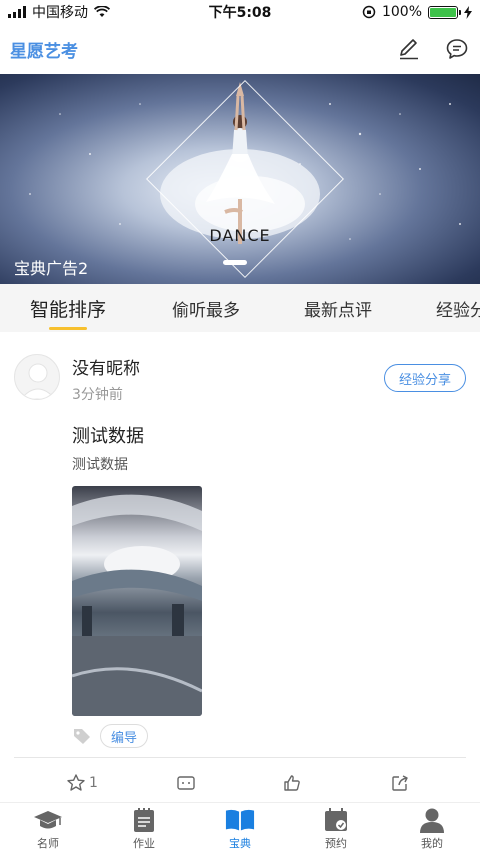 The height and width of the screenshot is (854, 480). I want to click on tag-icon, so click(82, 736).